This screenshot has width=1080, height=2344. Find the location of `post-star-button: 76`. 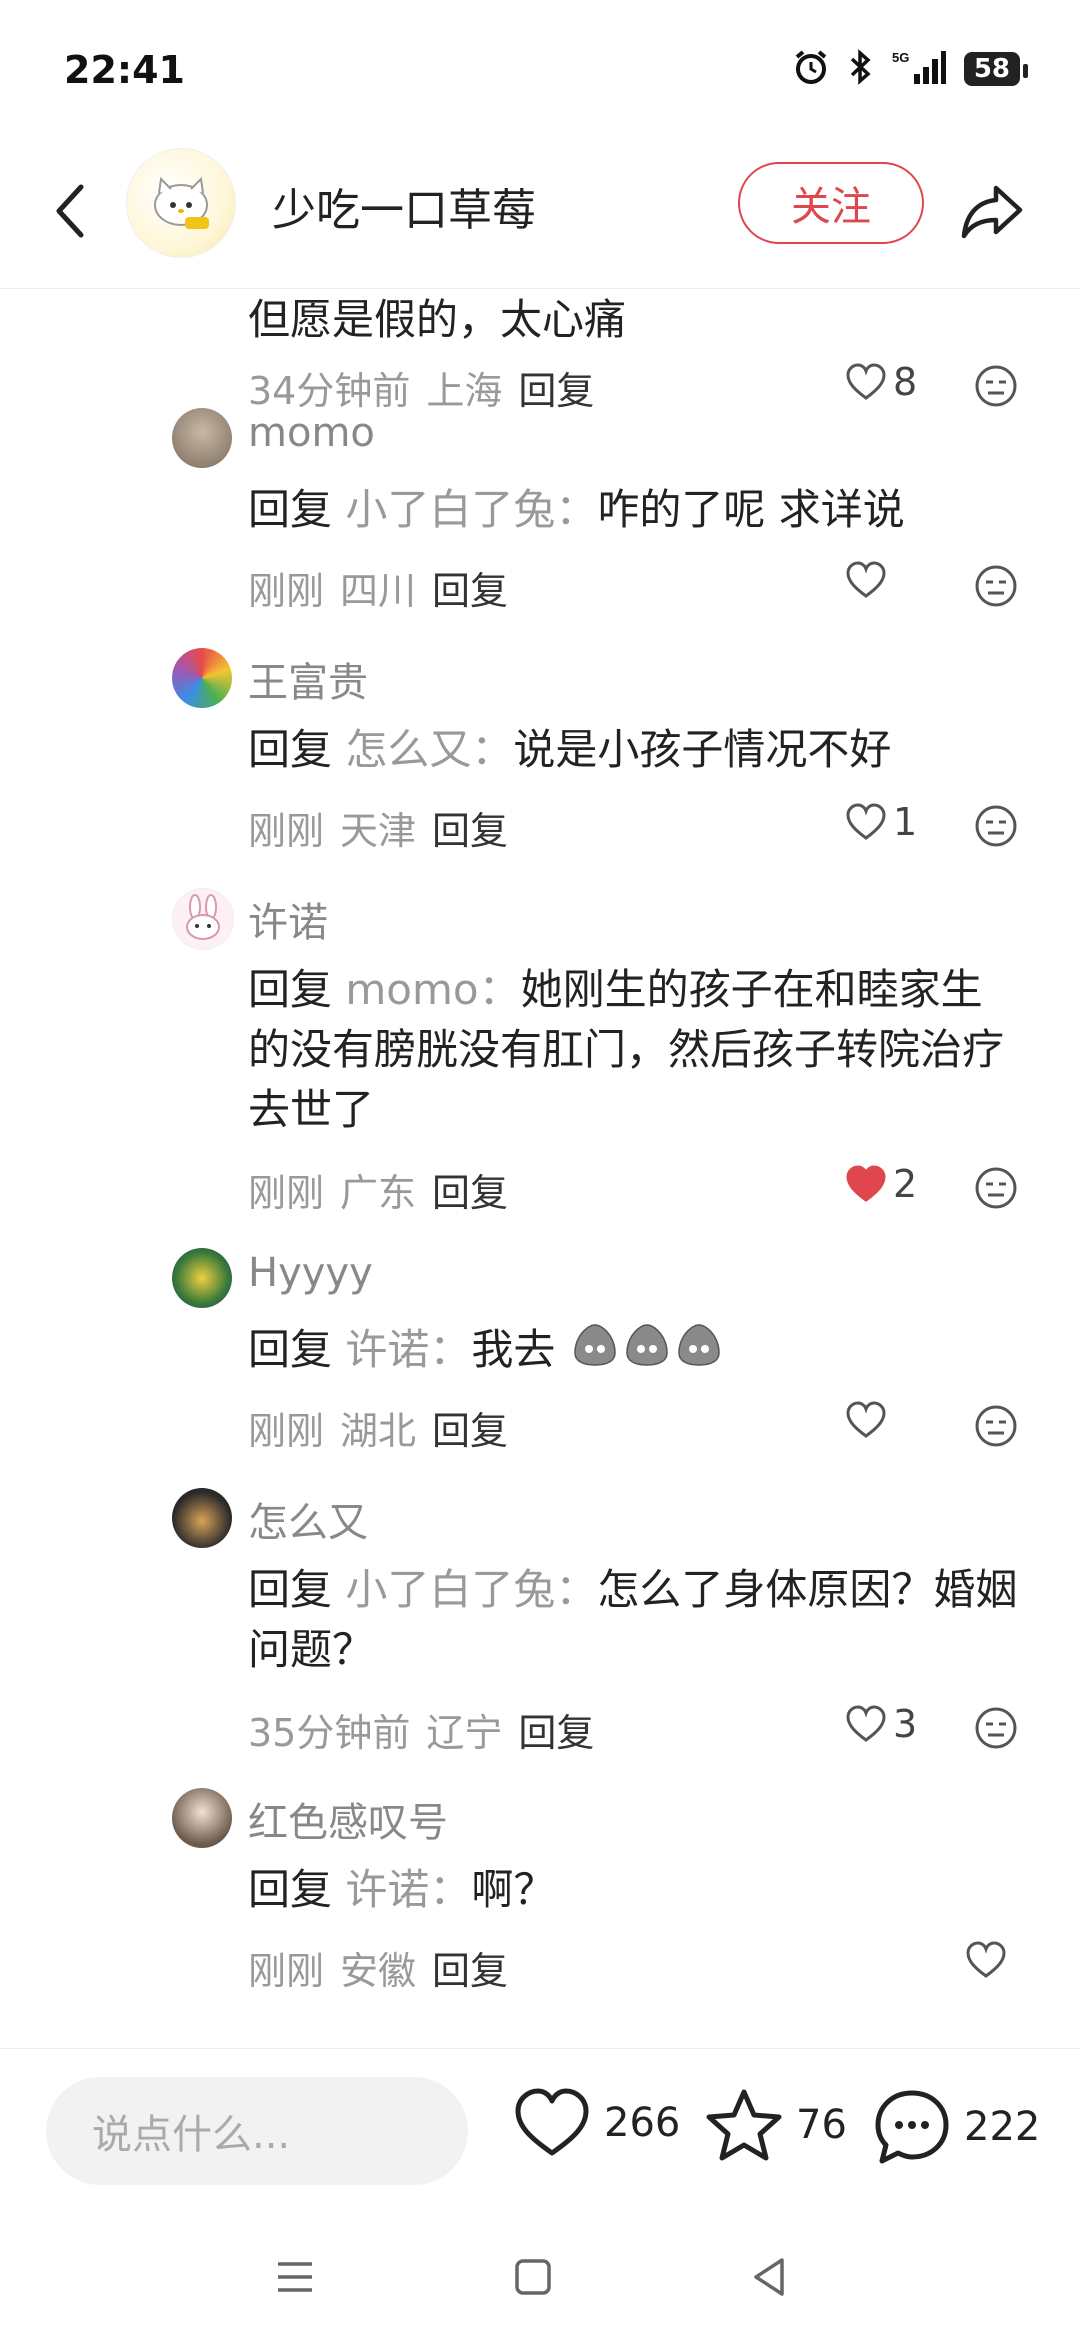

post-star-button: 76 is located at coordinates (775, 2125).